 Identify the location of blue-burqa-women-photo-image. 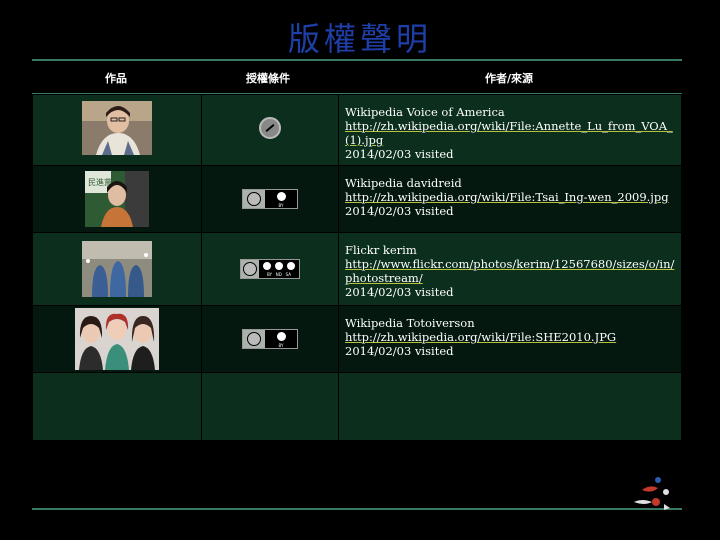
(117, 269).